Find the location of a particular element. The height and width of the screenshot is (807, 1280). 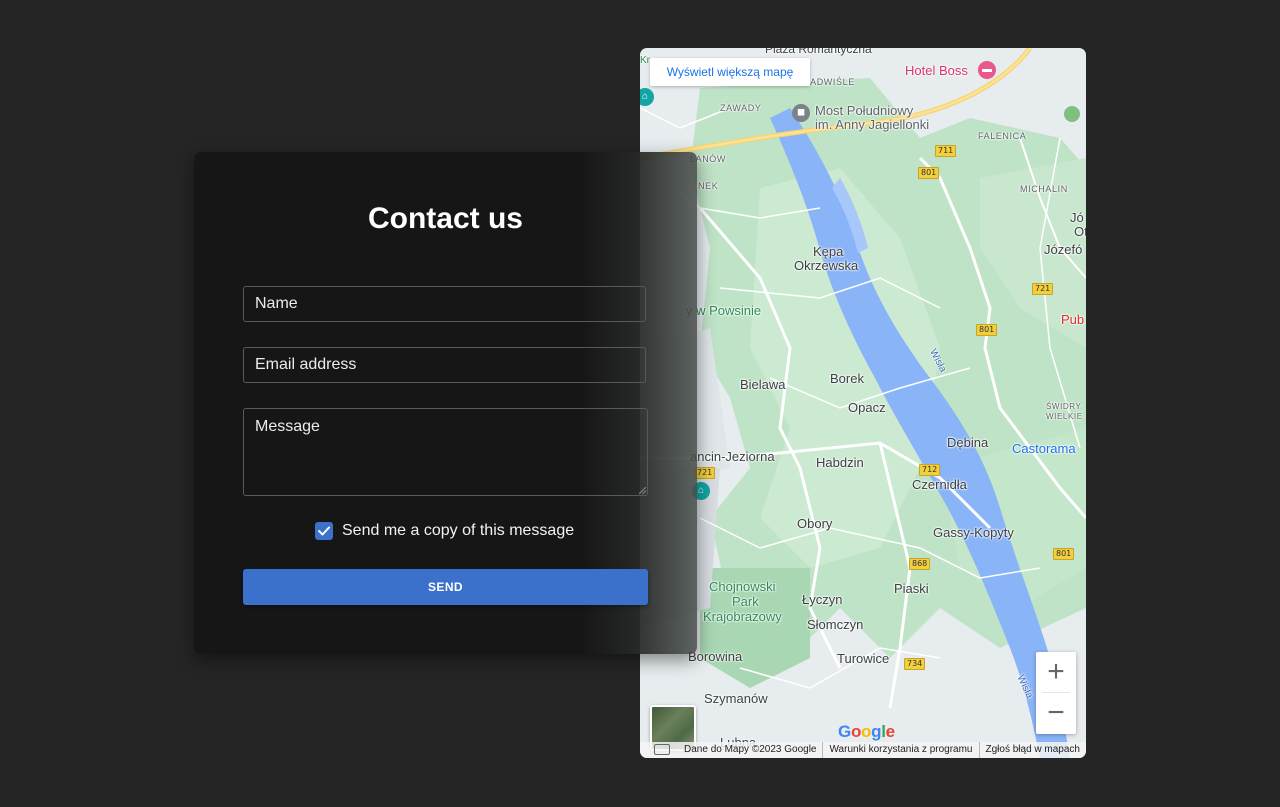

contact-form-title: Contact us is located at coordinates (445, 218).